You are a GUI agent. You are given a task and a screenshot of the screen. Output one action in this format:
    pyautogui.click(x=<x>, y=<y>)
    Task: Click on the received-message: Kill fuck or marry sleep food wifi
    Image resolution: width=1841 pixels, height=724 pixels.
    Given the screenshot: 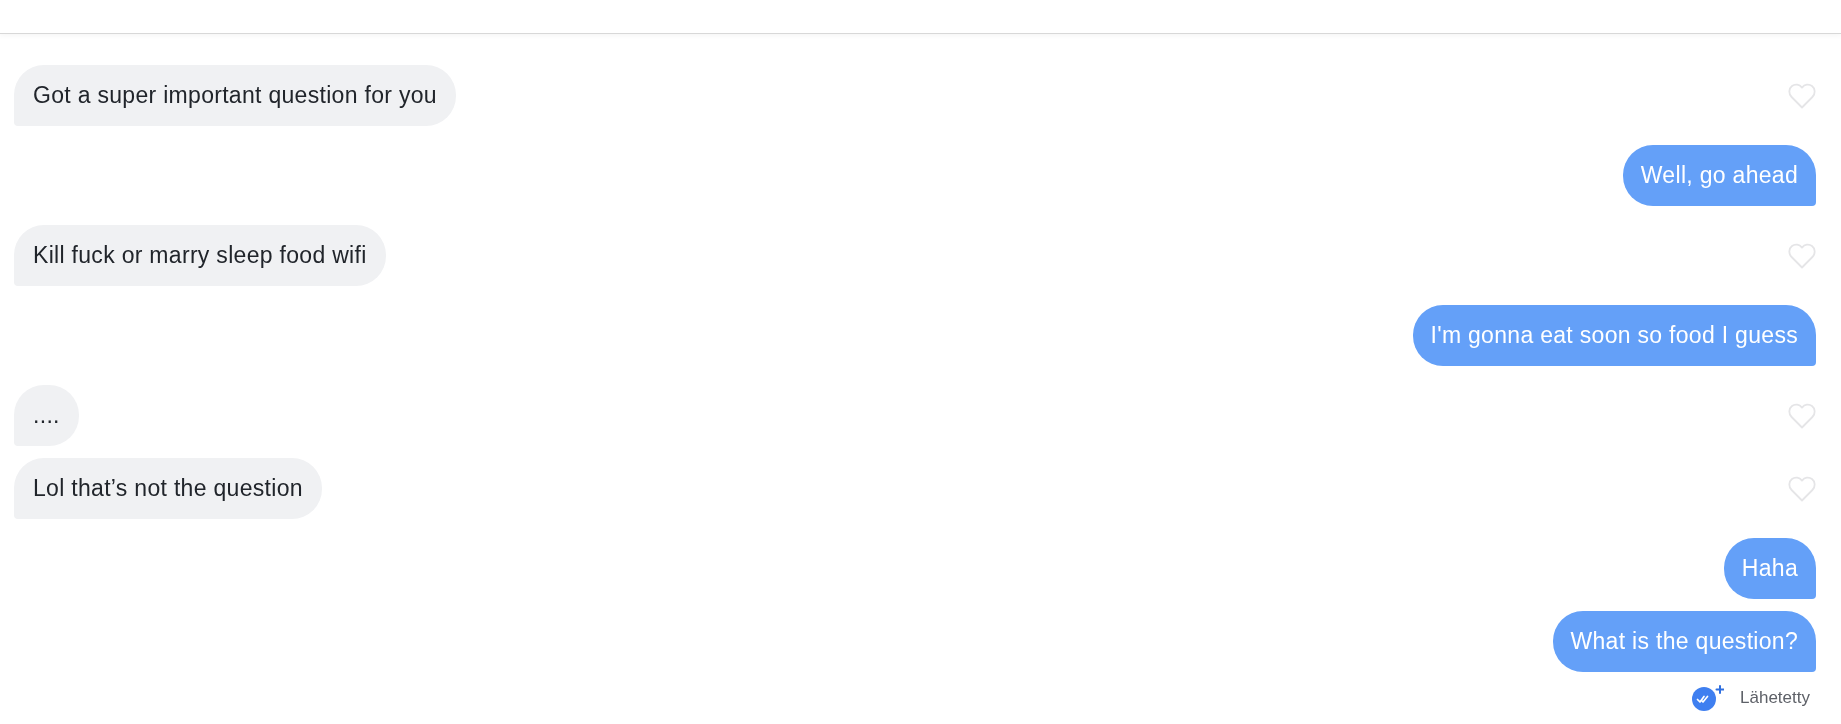 What is the action you would take?
    pyautogui.click(x=200, y=255)
    